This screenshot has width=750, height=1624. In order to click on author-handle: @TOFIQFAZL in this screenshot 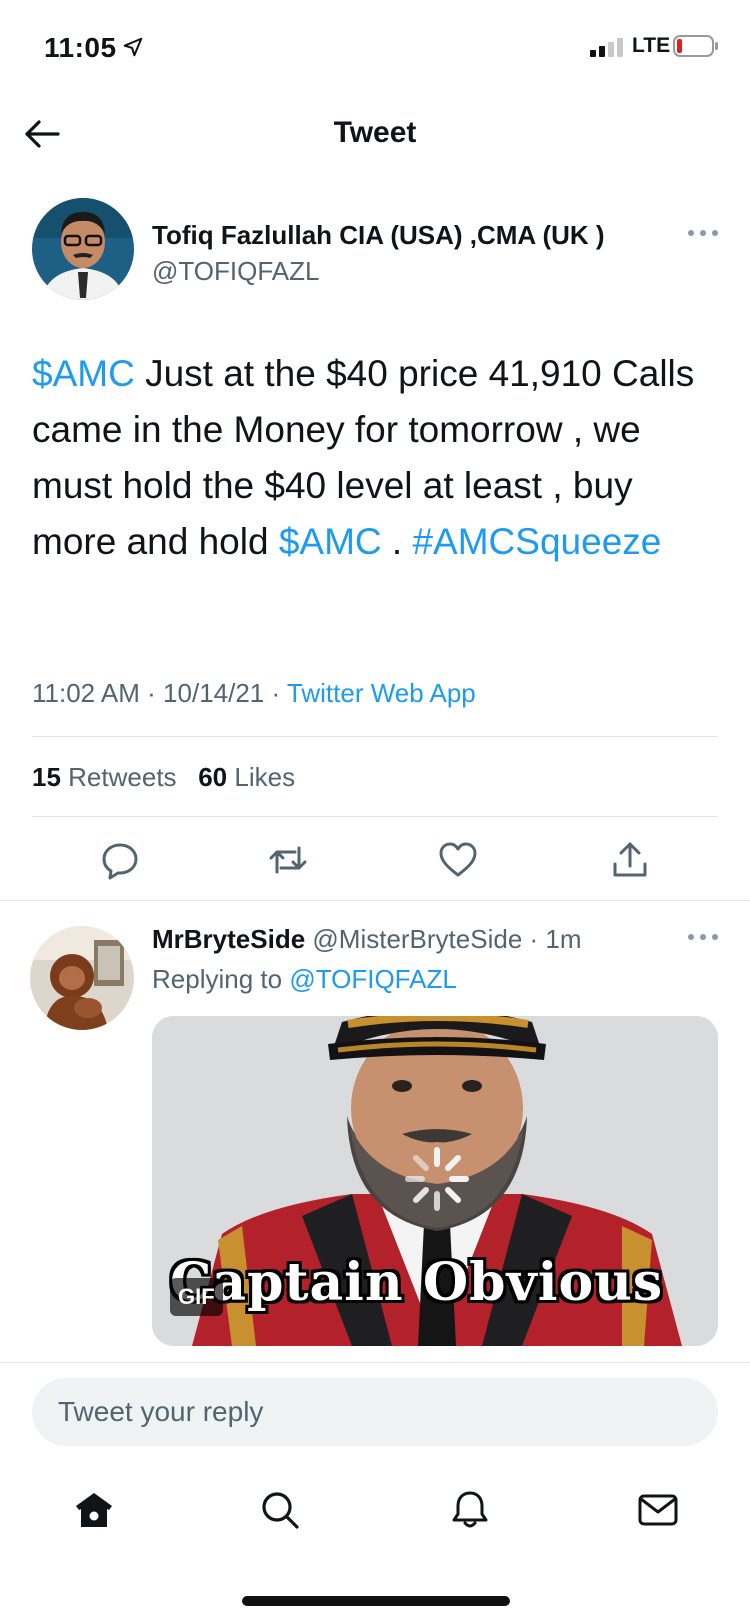, I will do `click(236, 271)`.